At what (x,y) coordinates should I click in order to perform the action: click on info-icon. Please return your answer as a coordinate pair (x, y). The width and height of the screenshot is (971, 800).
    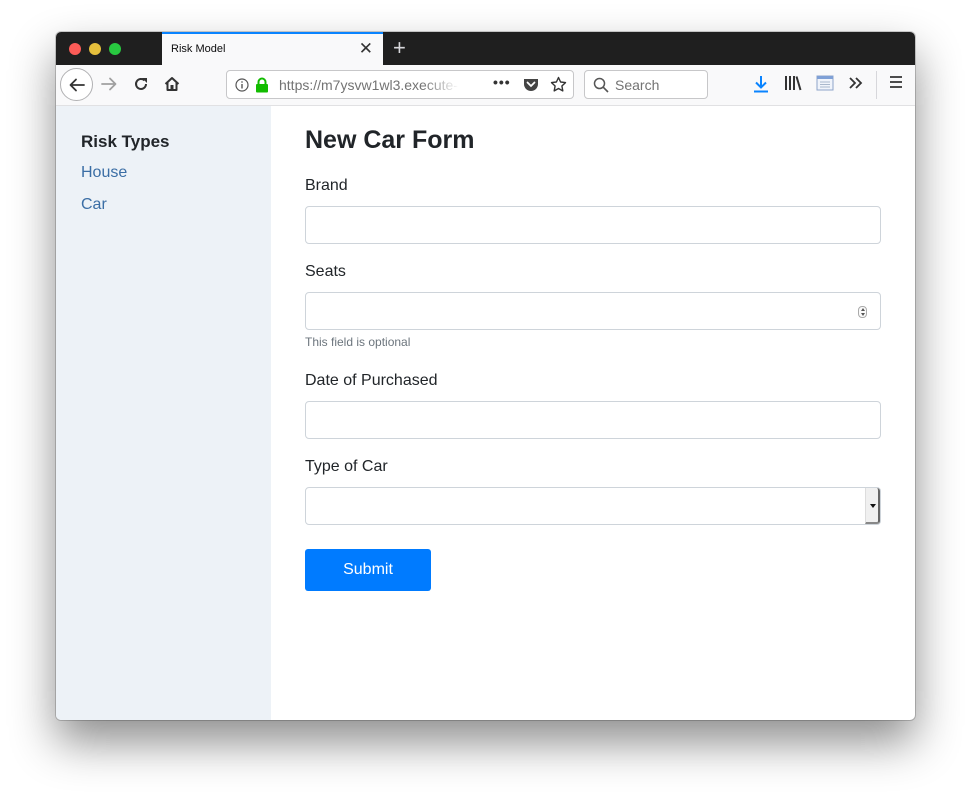
    Looking at the image, I should click on (242, 85).